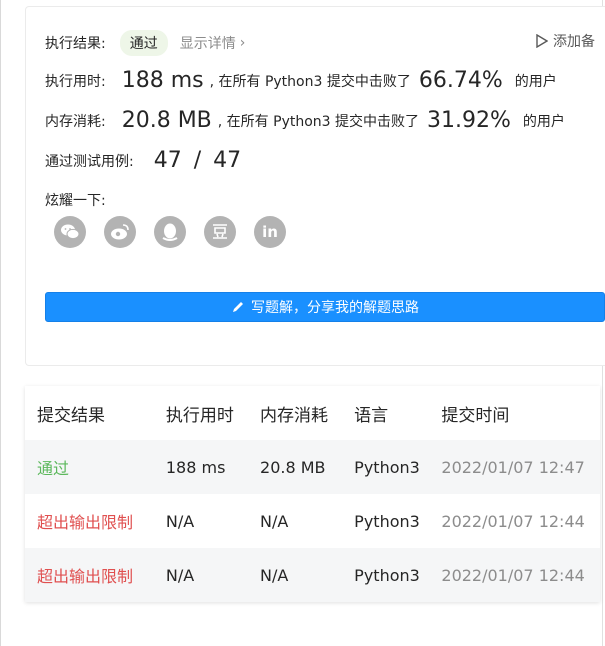 Image resolution: width=605 pixels, height=646 pixels. Describe the element at coordinates (71, 415) in the screenshot. I see `header-result: 提交结果` at that location.